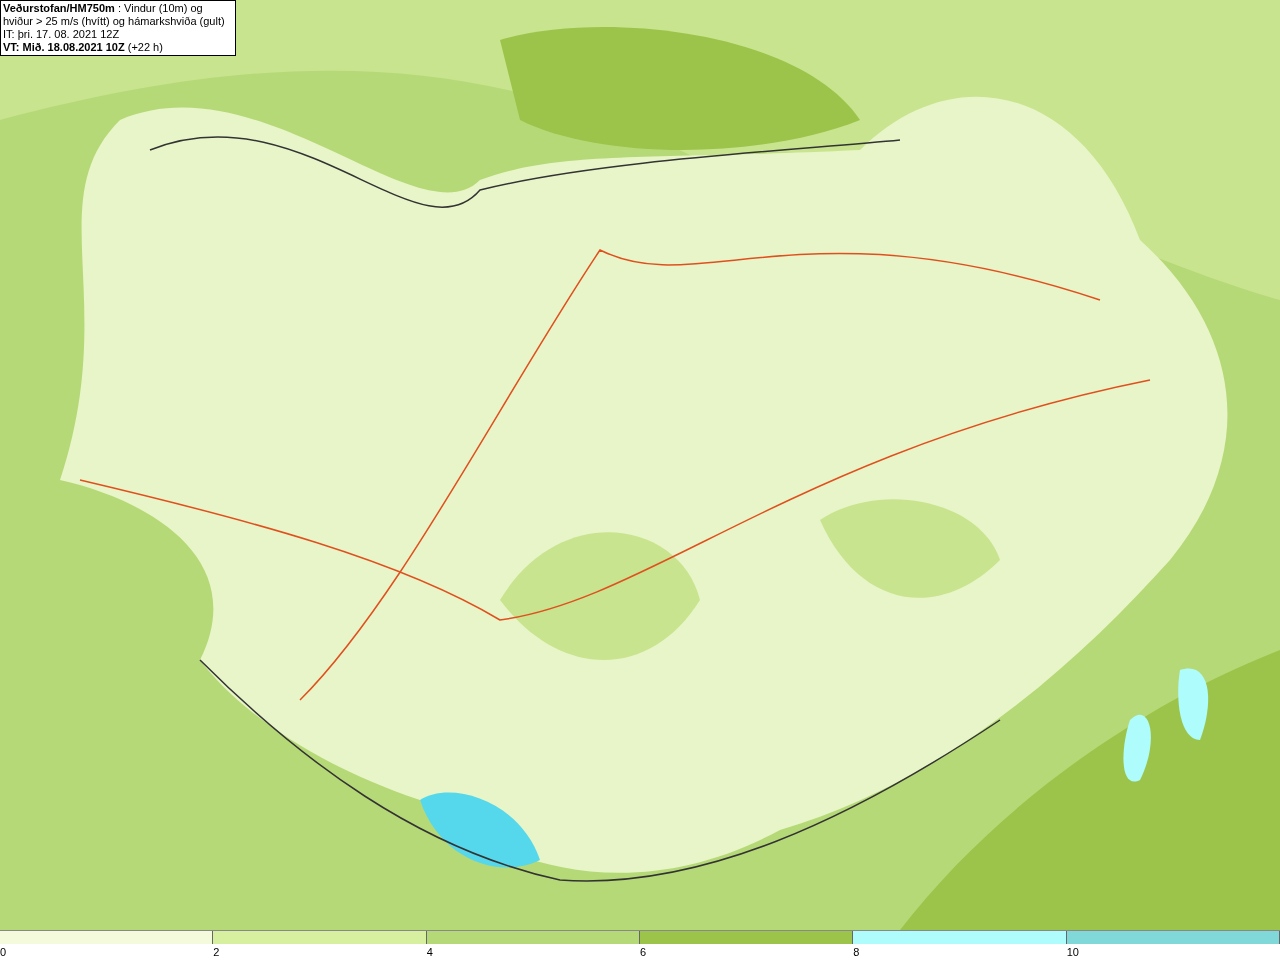 This screenshot has height=960, width=1280. Describe the element at coordinates (216, 952) in the screenshot. I see `legend-label: 2` at that location.